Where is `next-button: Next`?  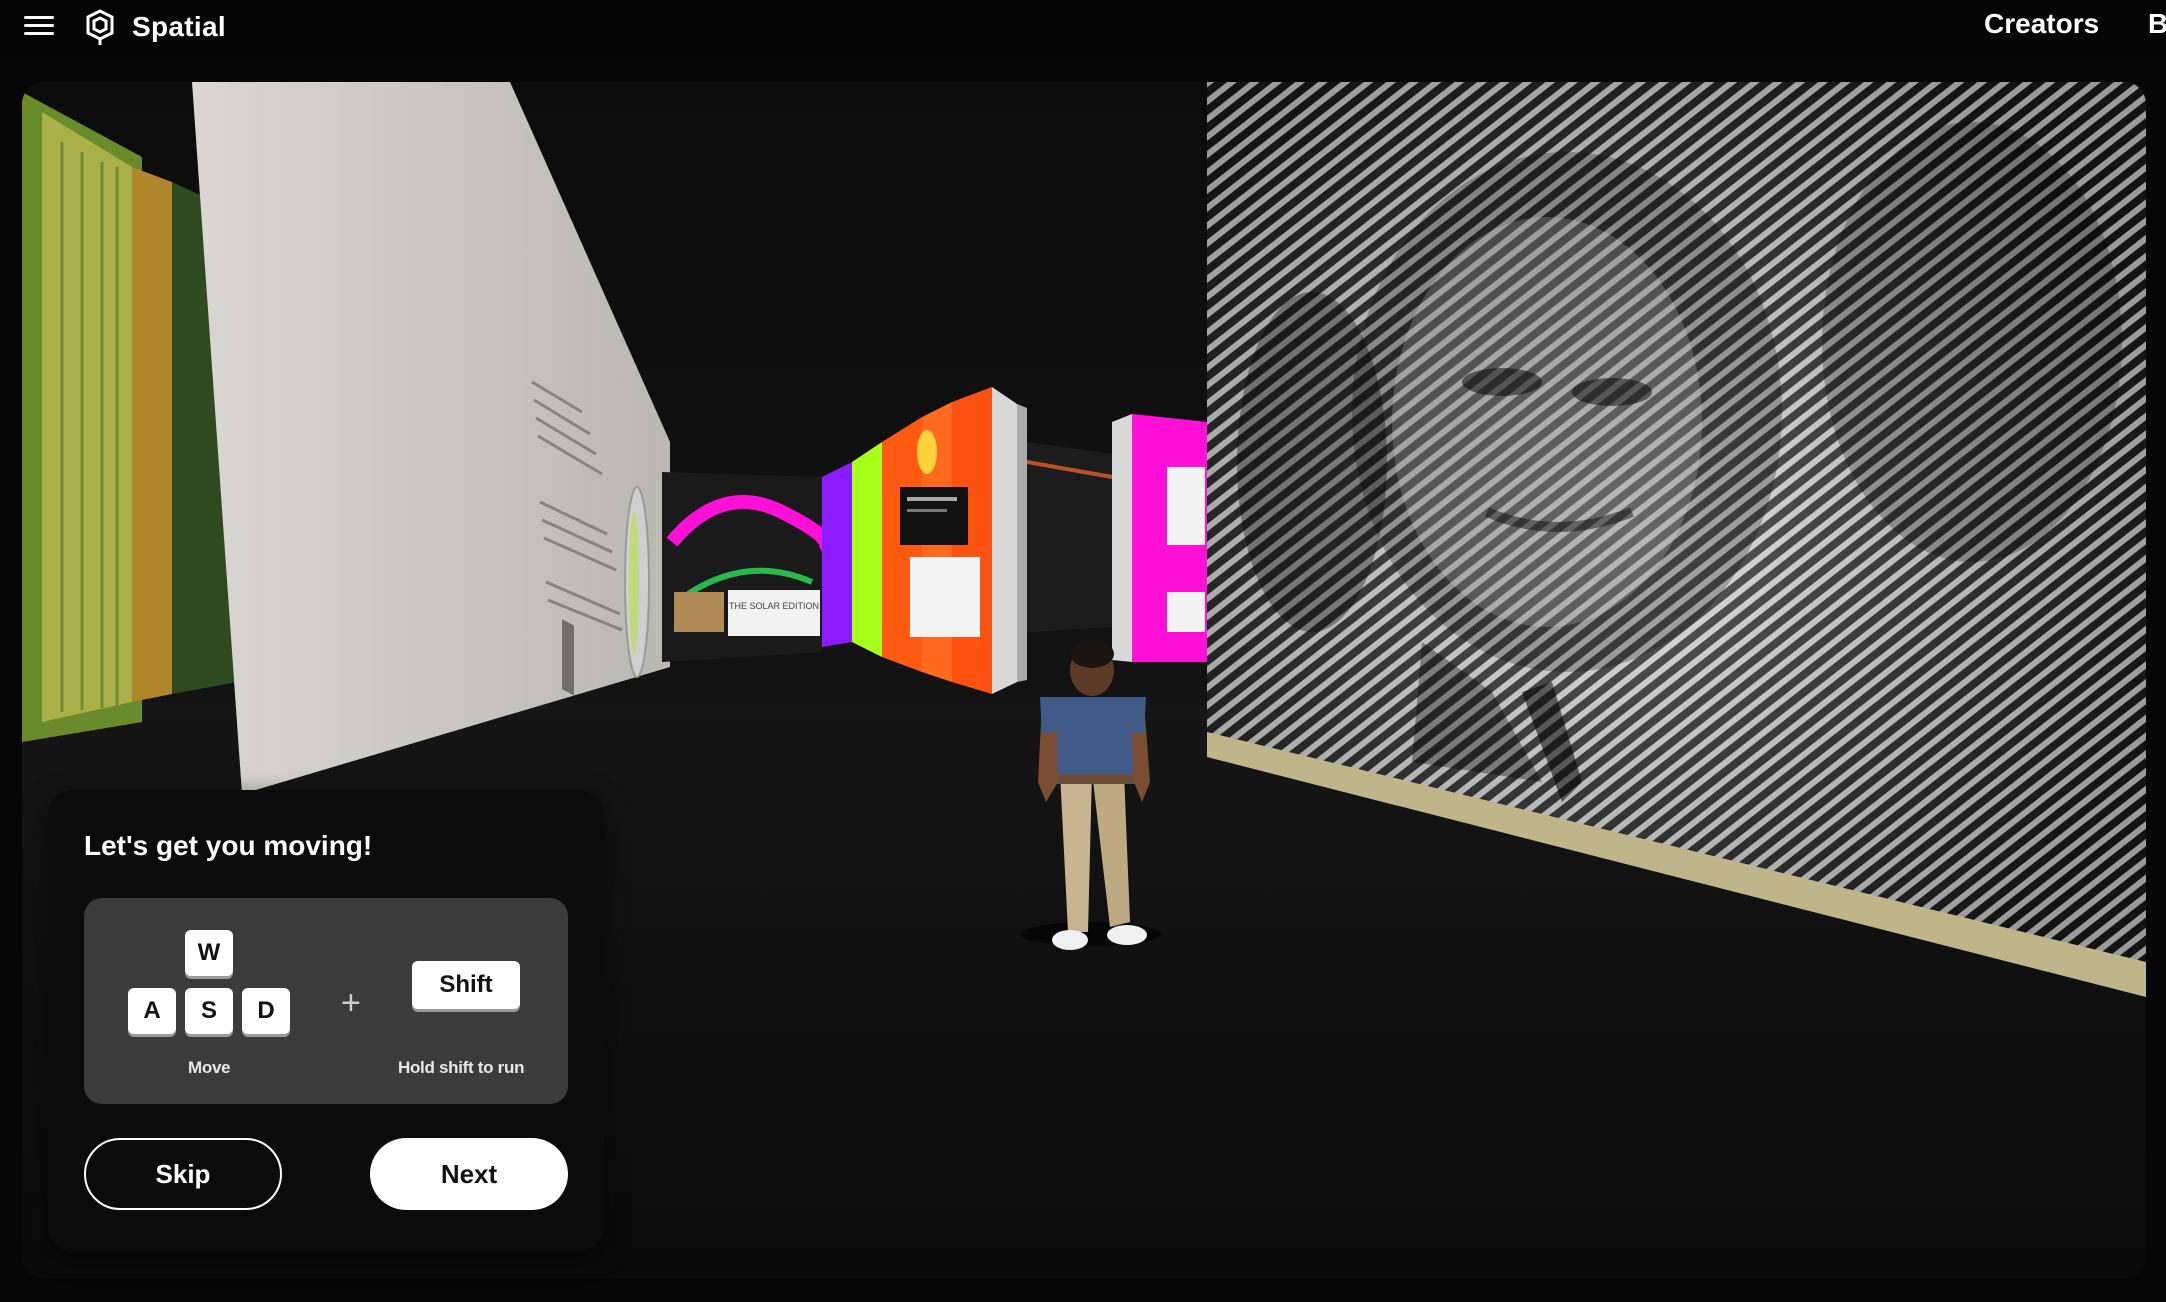 next-button: Next is located at coordinates (469, 1174).